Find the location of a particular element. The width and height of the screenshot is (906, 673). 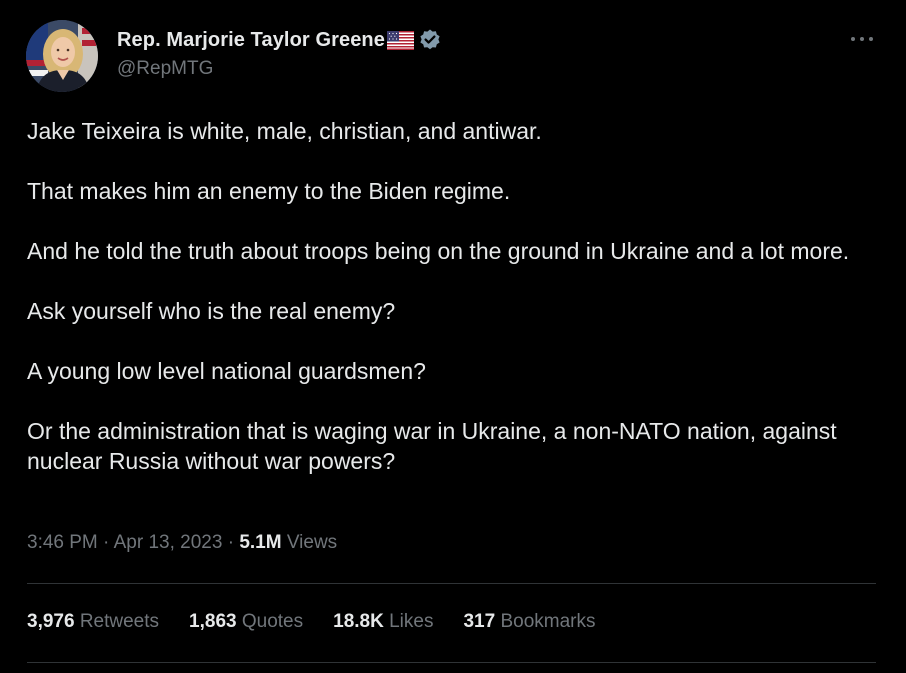

bookmarks-stat: 317 Bookmarks is located at coordinates (529, 622).